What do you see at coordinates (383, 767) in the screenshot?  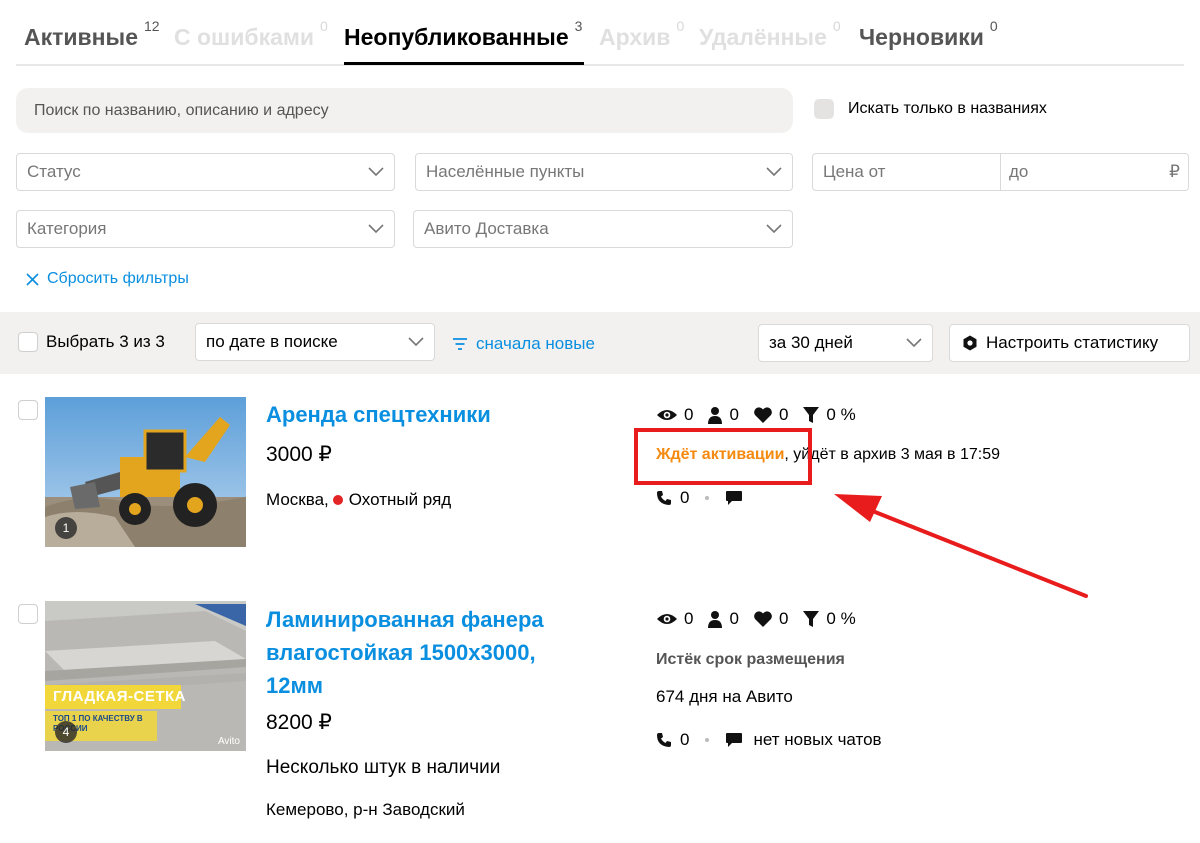 I see `listing-availability: Несколько штук в наличии` at bounding box center [383, 767].